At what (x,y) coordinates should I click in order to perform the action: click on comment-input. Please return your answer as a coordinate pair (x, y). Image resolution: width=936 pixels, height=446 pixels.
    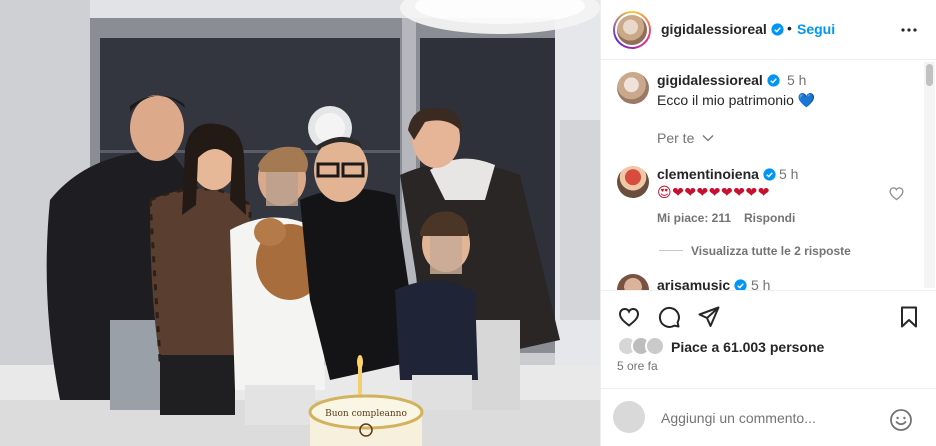
    Looking at the image, I should click on (771, 418).